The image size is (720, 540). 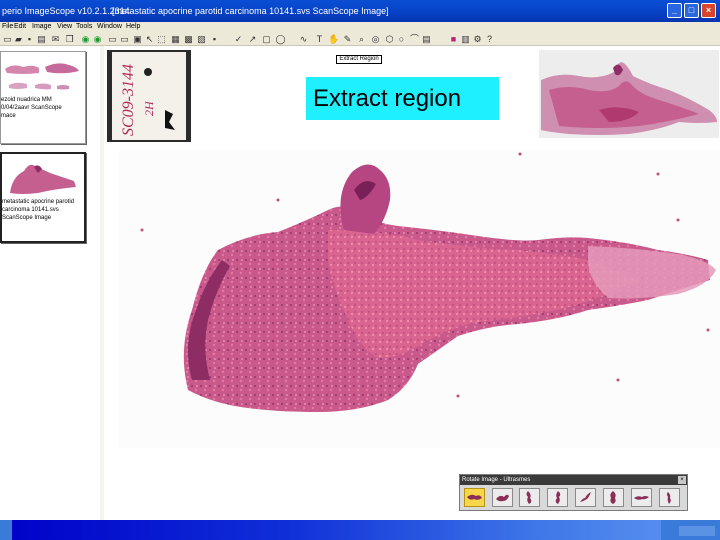 What do you see at coordinates (629, 94) in the screenshot?
I see `overview-image` at bounding box center [629, 94].